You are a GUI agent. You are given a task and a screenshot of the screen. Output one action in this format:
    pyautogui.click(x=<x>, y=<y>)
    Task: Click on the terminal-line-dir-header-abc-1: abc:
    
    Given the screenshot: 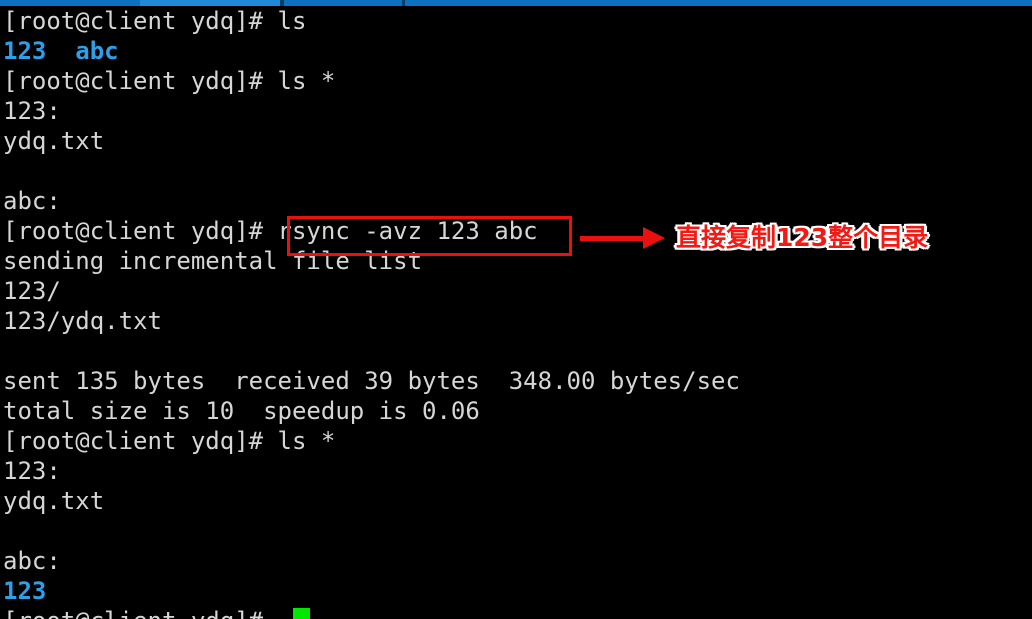 What is the action you would take?
    pyautogui.click(x=32, y=201)
    